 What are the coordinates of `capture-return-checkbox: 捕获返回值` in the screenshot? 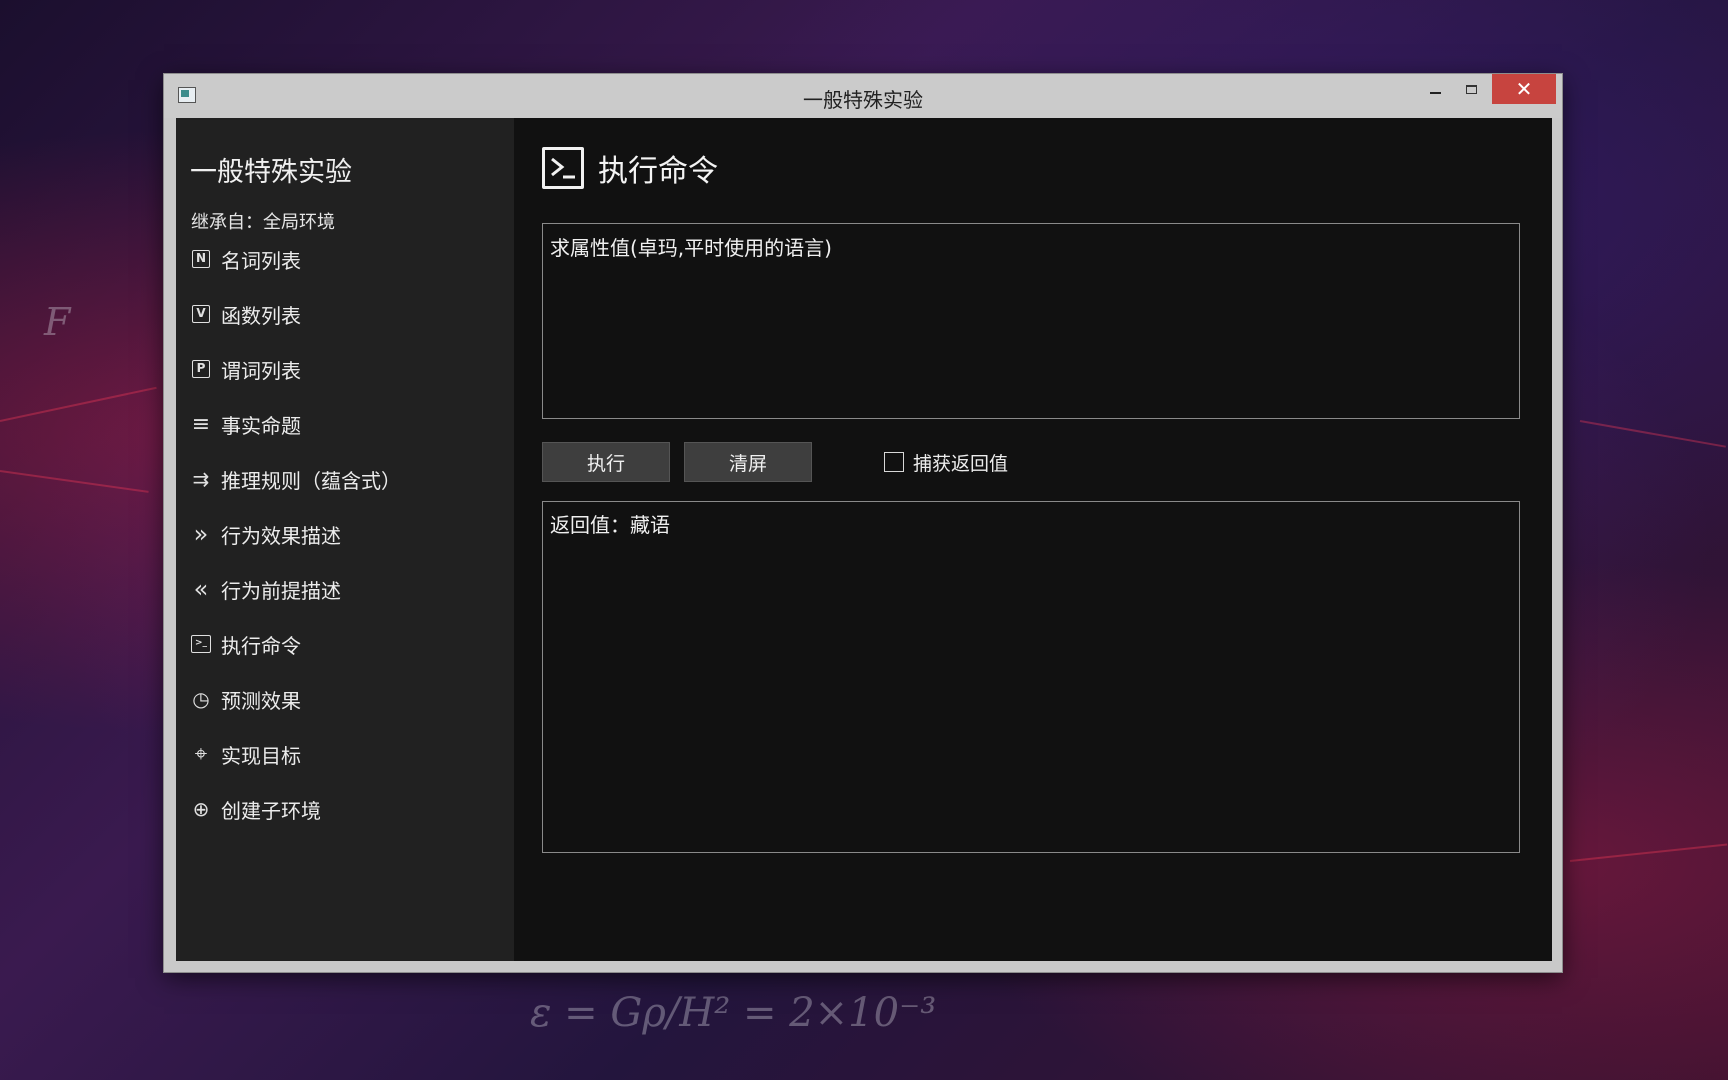 It's located at (946, 462).